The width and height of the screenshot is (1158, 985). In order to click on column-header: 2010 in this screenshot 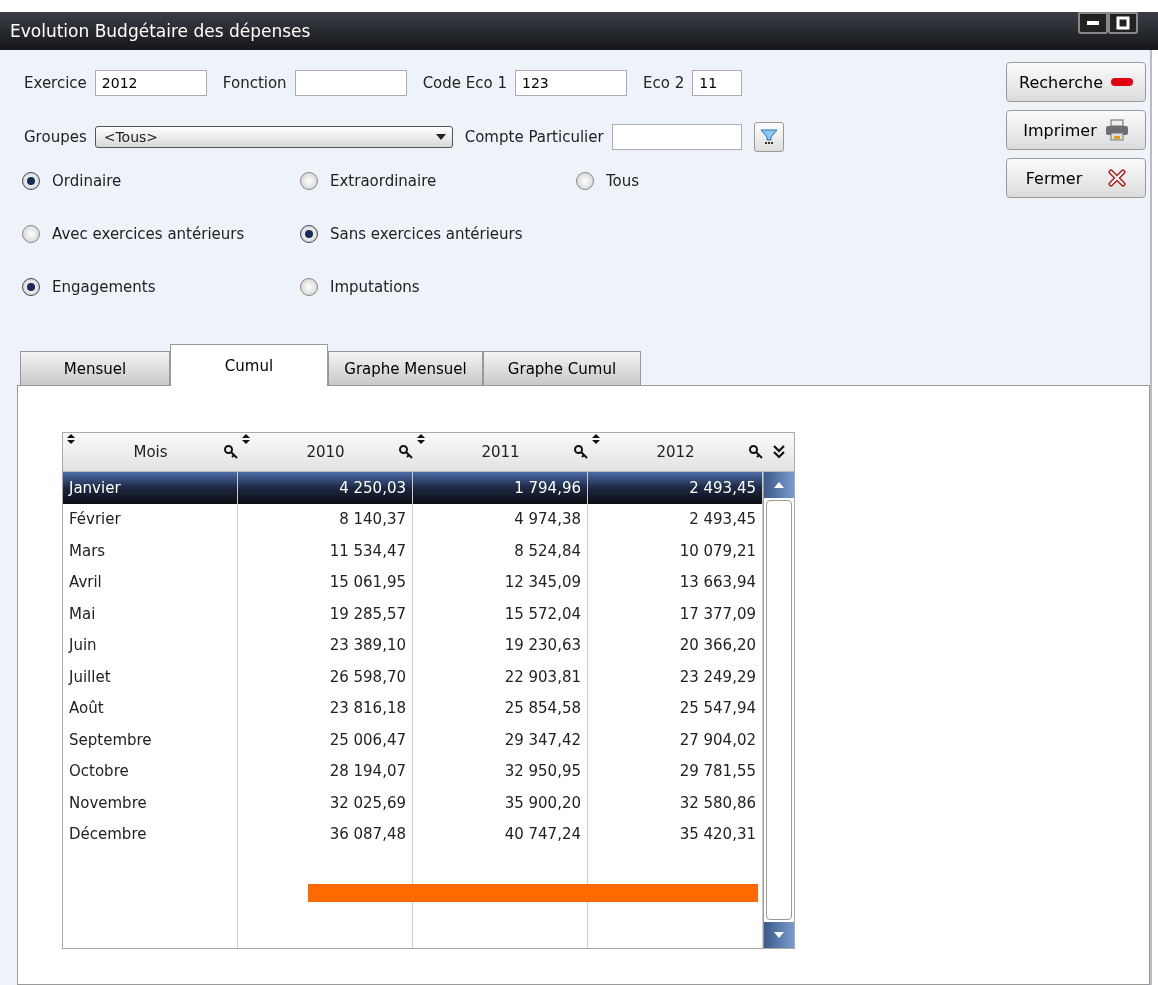, I will do `click(325, 452)`.